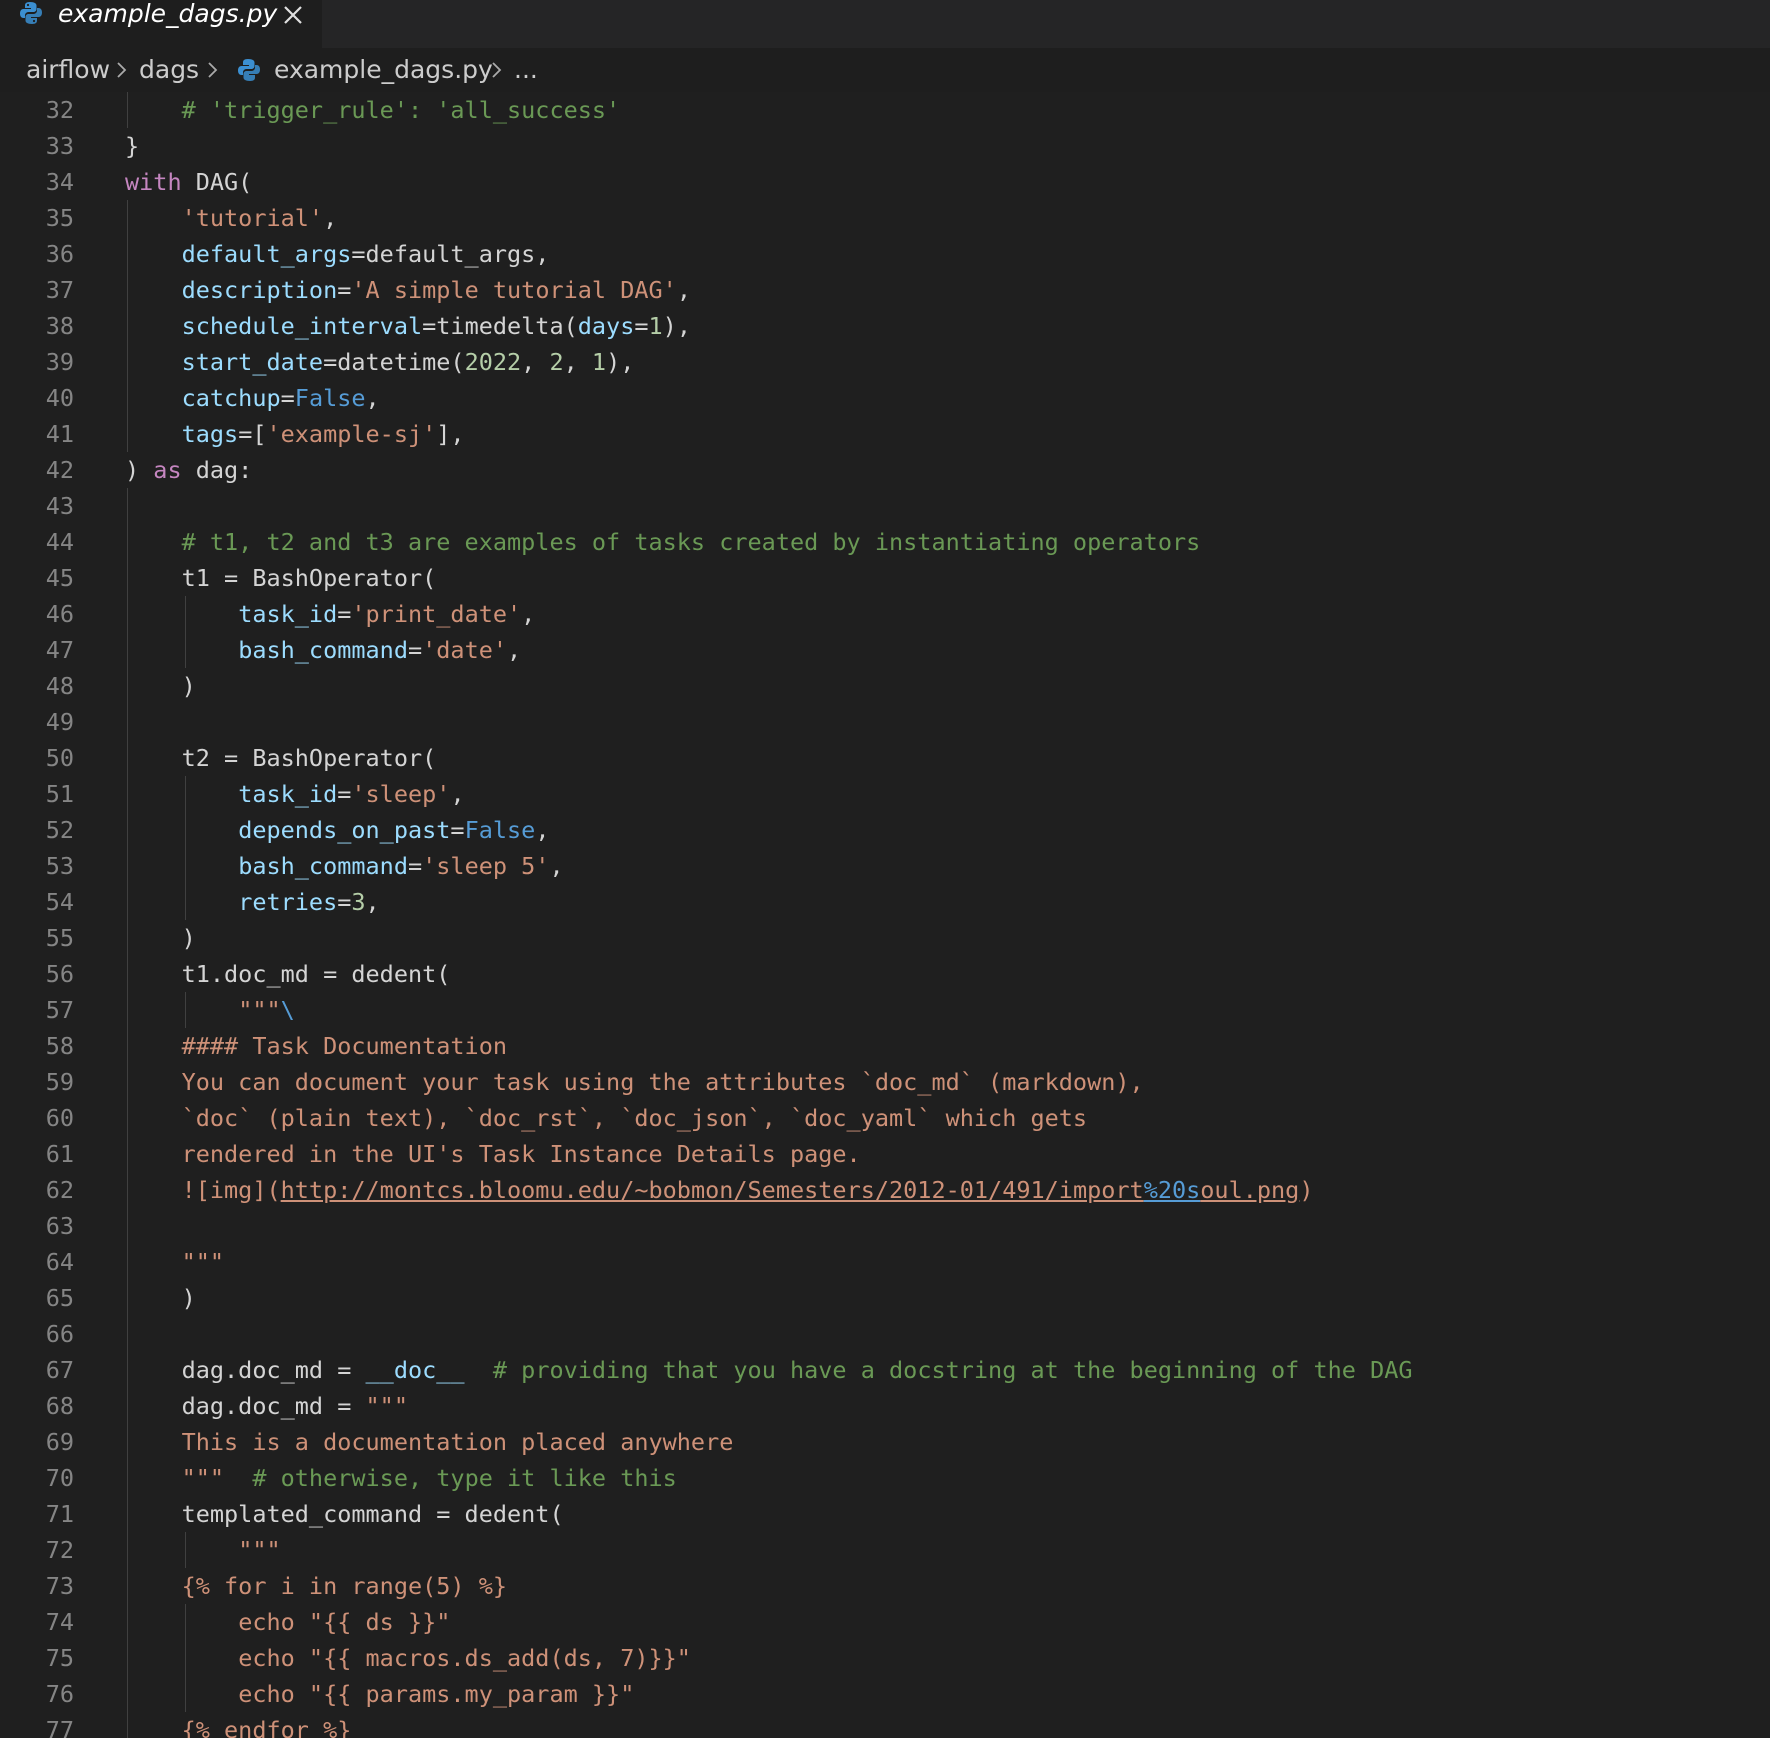 The image size is (1770, 1738). What do you see at coordinates (59, 146) in the screenshot?
I see `line-number: 33` at bounding box center [59, 146].